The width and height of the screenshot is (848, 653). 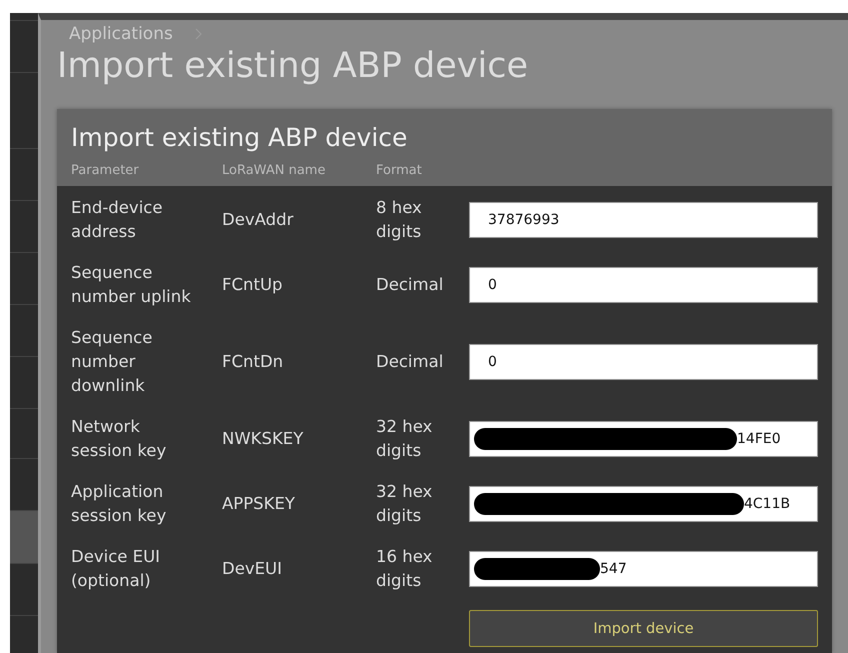 I want to click on lorawan-name: FCntUp, so click(x=253, y=285).